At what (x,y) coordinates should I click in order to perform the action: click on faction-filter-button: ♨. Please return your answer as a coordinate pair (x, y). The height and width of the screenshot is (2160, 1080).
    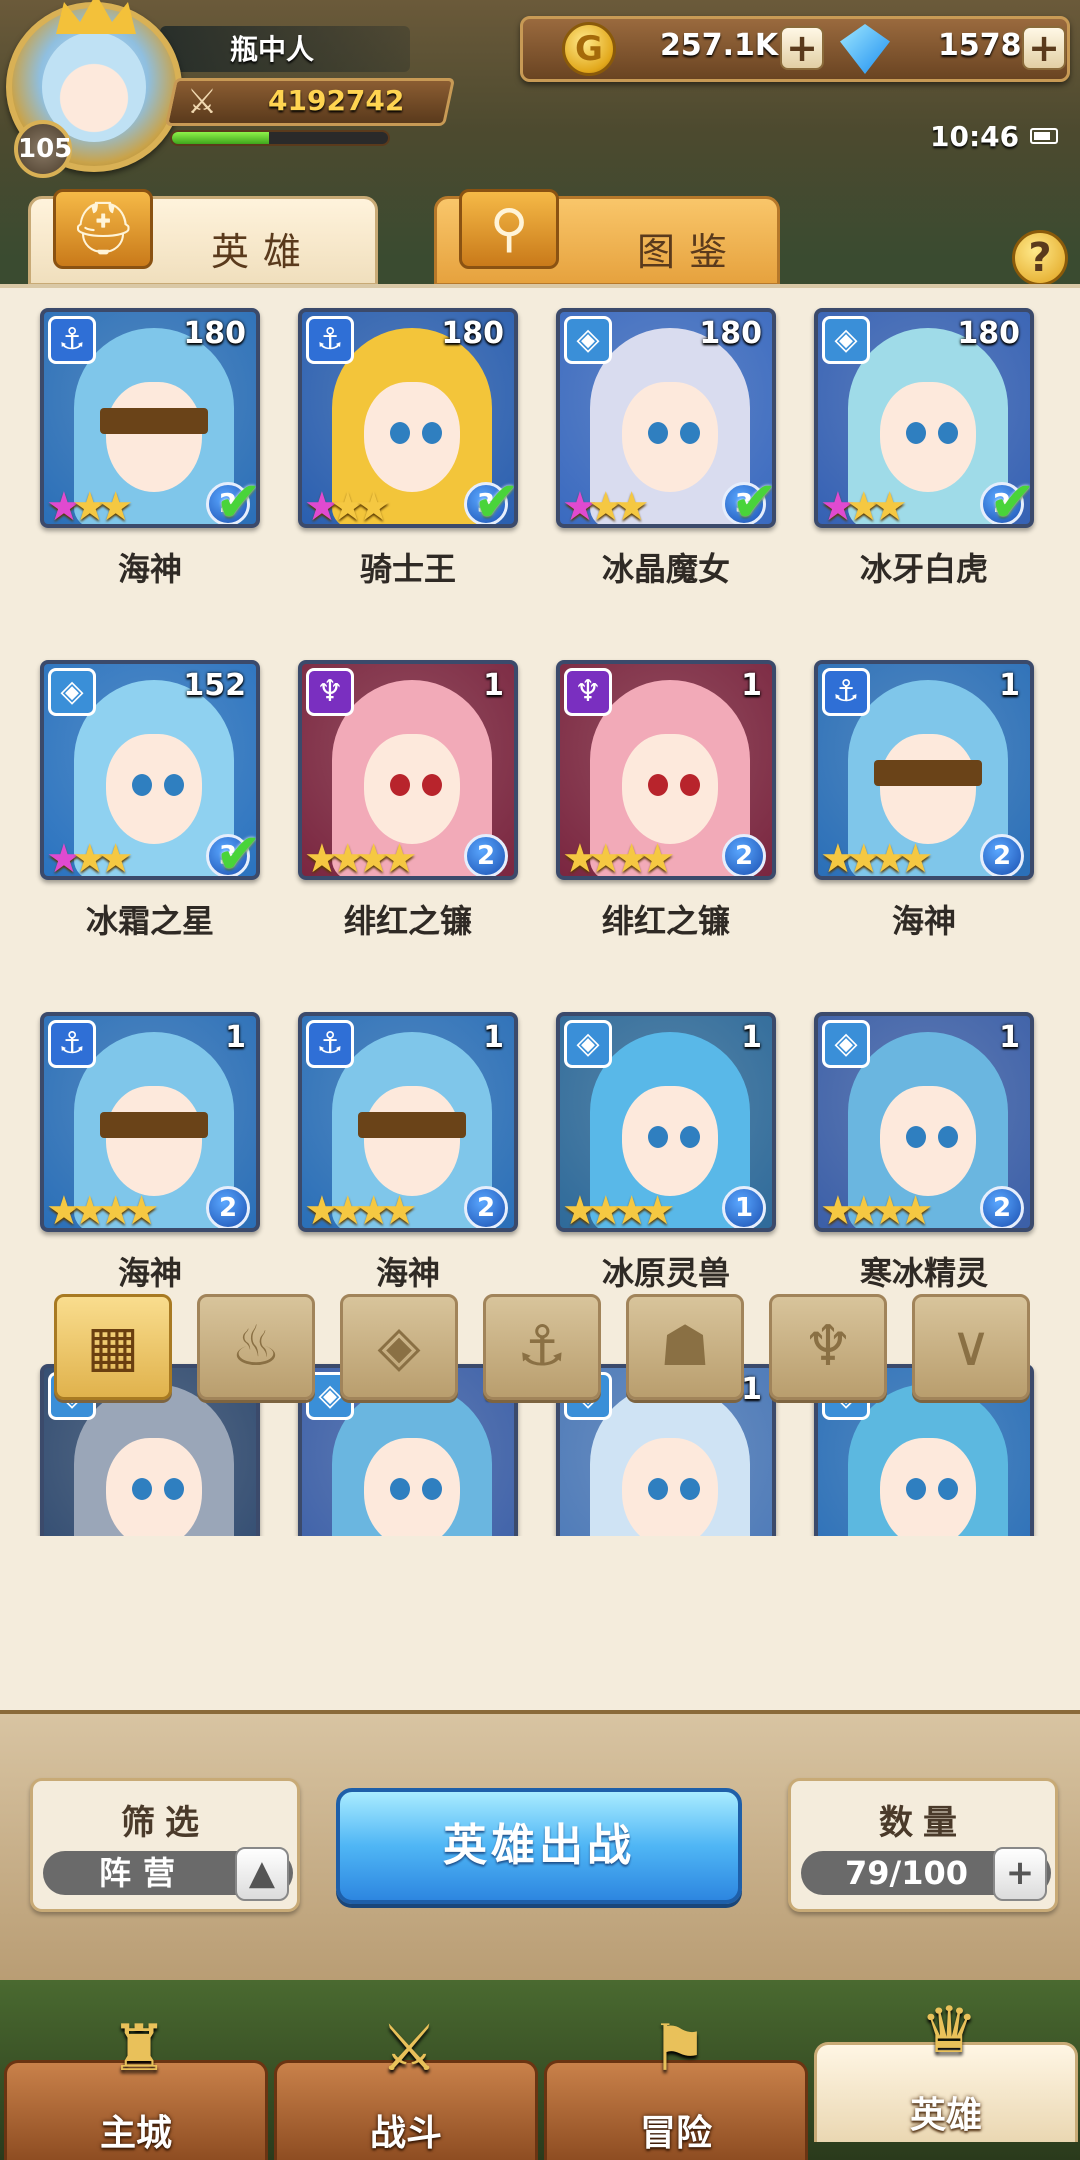
    Looking at the image, I should click on (256, 1347).